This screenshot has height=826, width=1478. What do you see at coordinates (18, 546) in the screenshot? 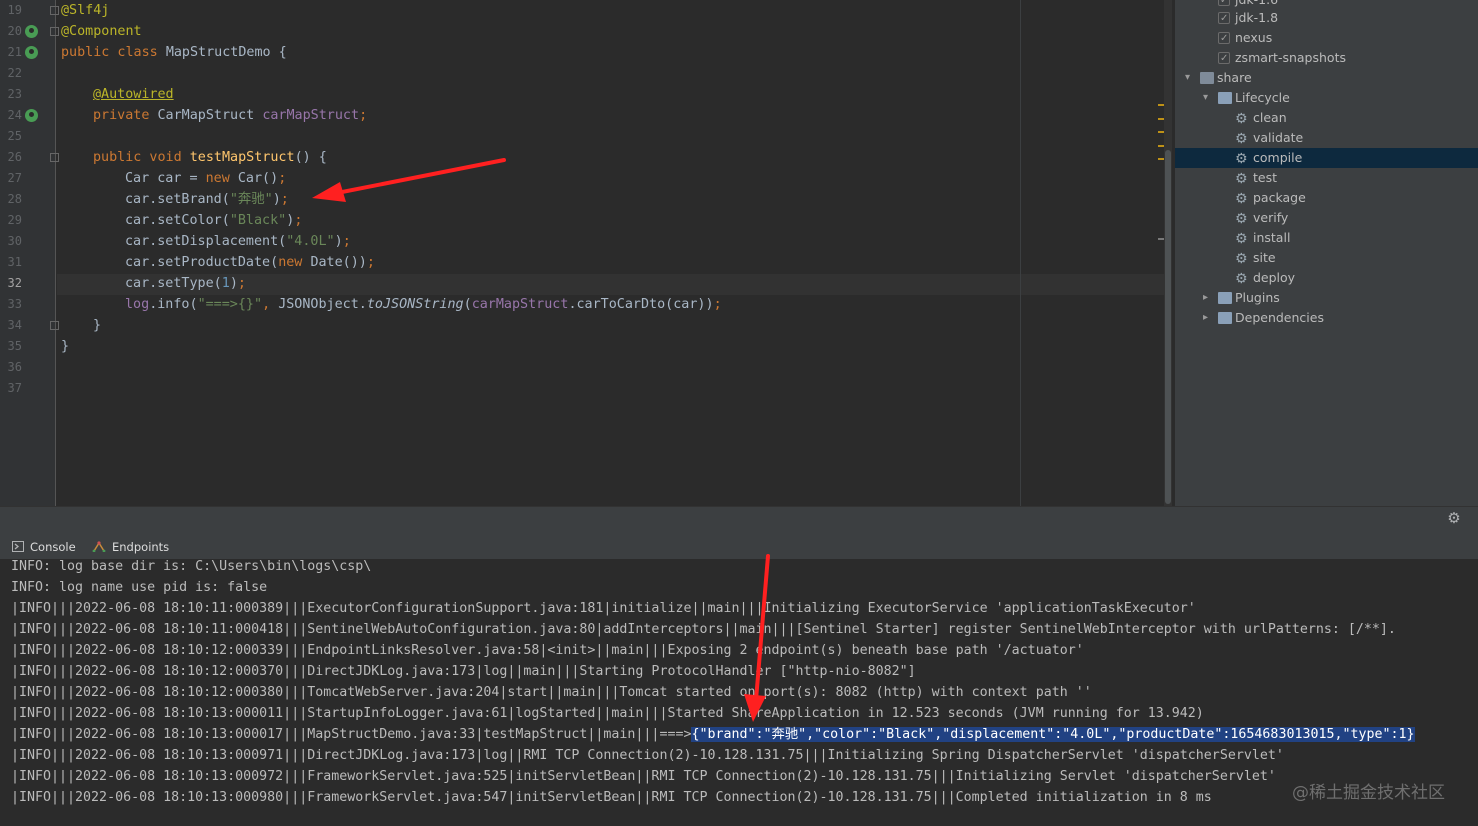
I see `console-icon` at bounding box center [18, 546].